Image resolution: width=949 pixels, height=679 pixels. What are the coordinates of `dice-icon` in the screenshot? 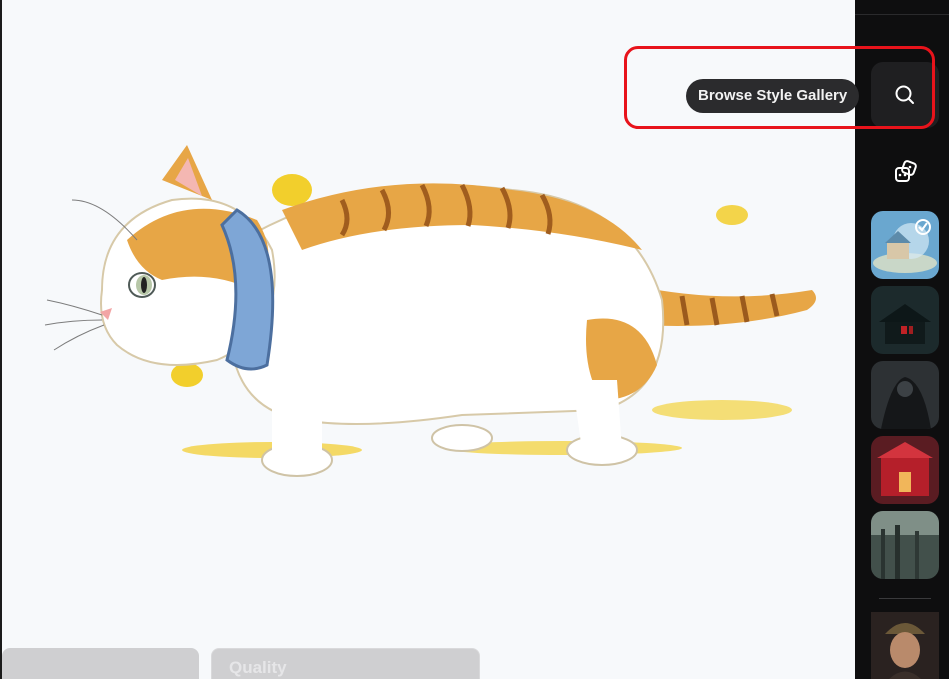 It's located at (906, 171).